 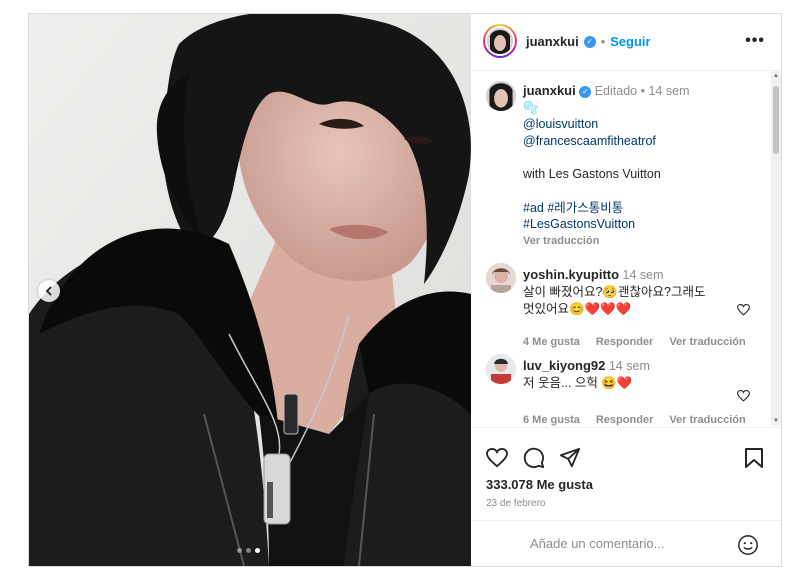 What do you see at coordinates (564, 365) in the screenshot?
I see `comment-username: luv_kiyong92` at bounding box center [564, 365].